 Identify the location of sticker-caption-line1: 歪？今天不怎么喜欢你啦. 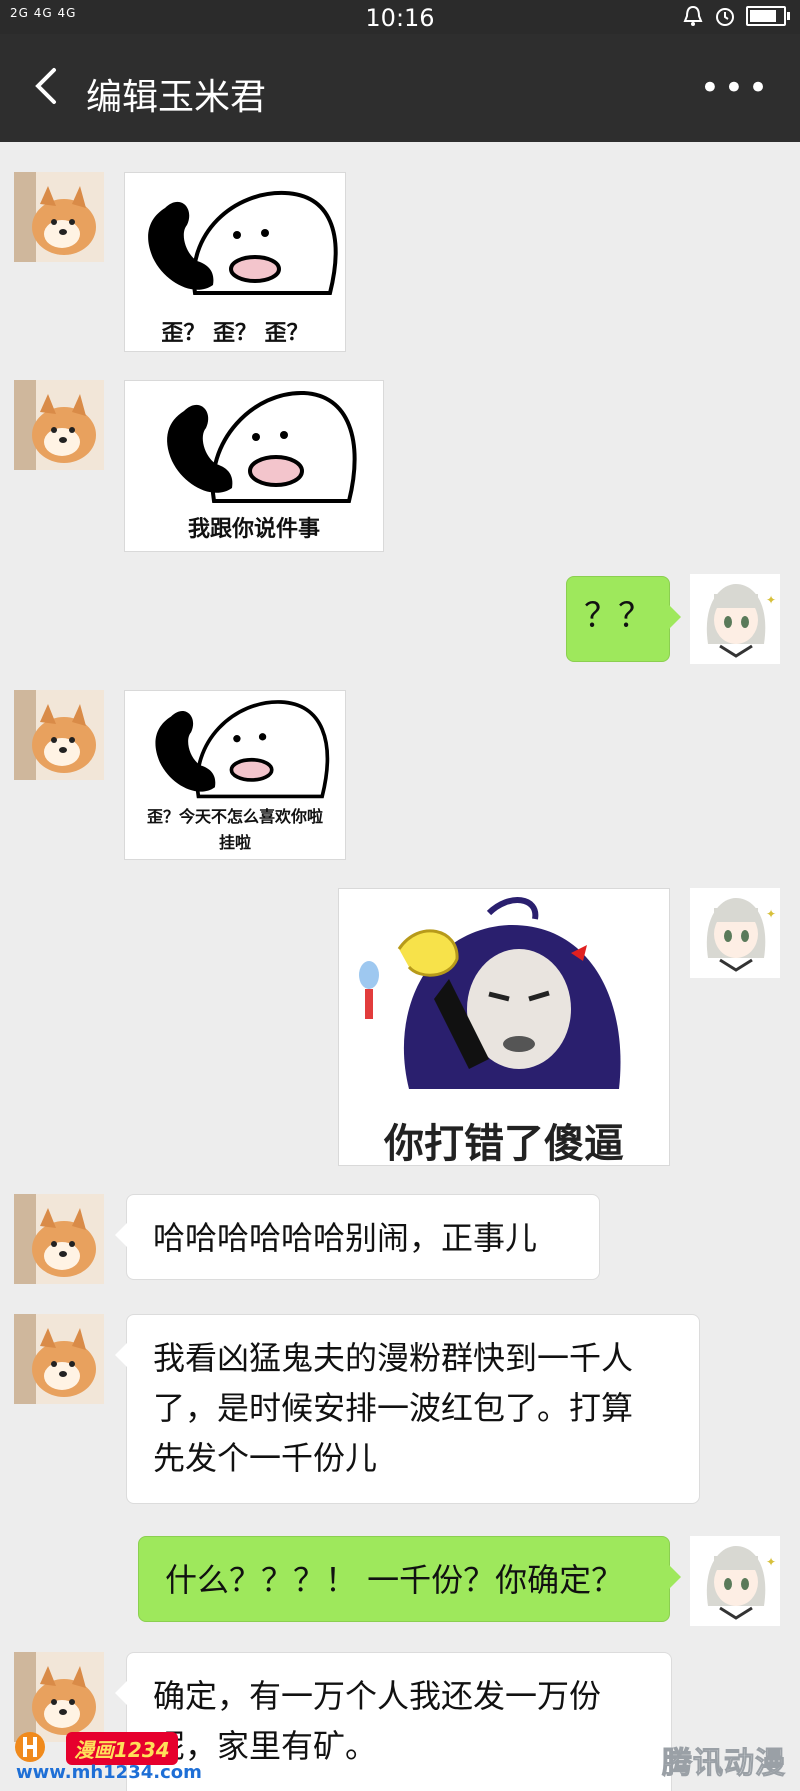
(234, 816).